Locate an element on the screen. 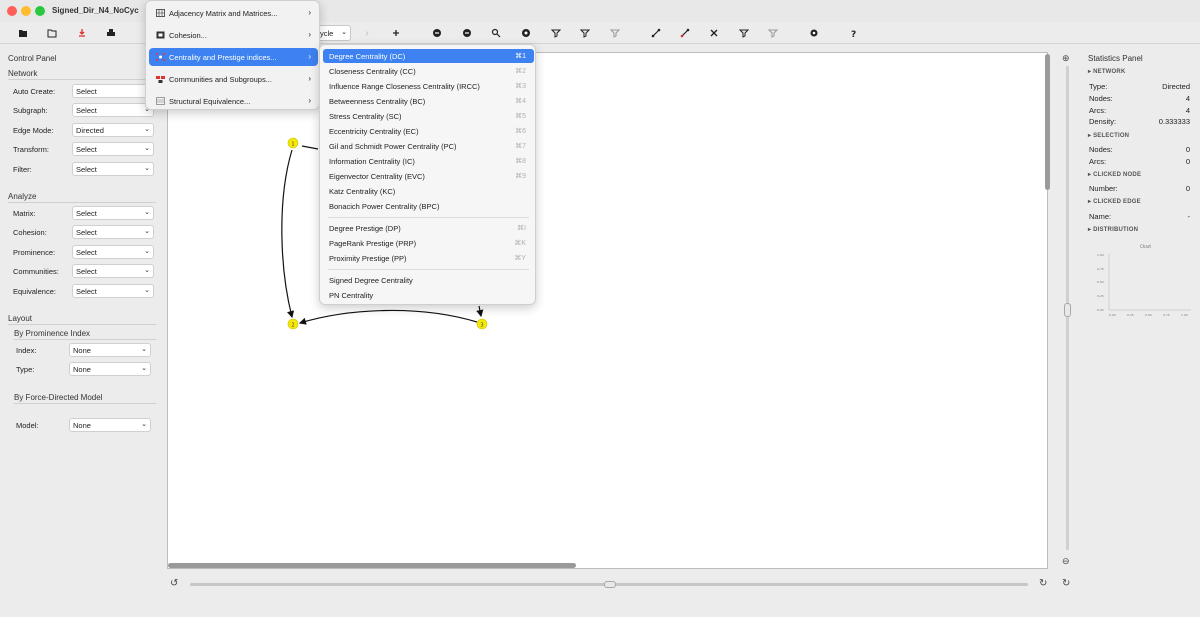  zoom-slider-knob is located at coordinates (1067, 310).